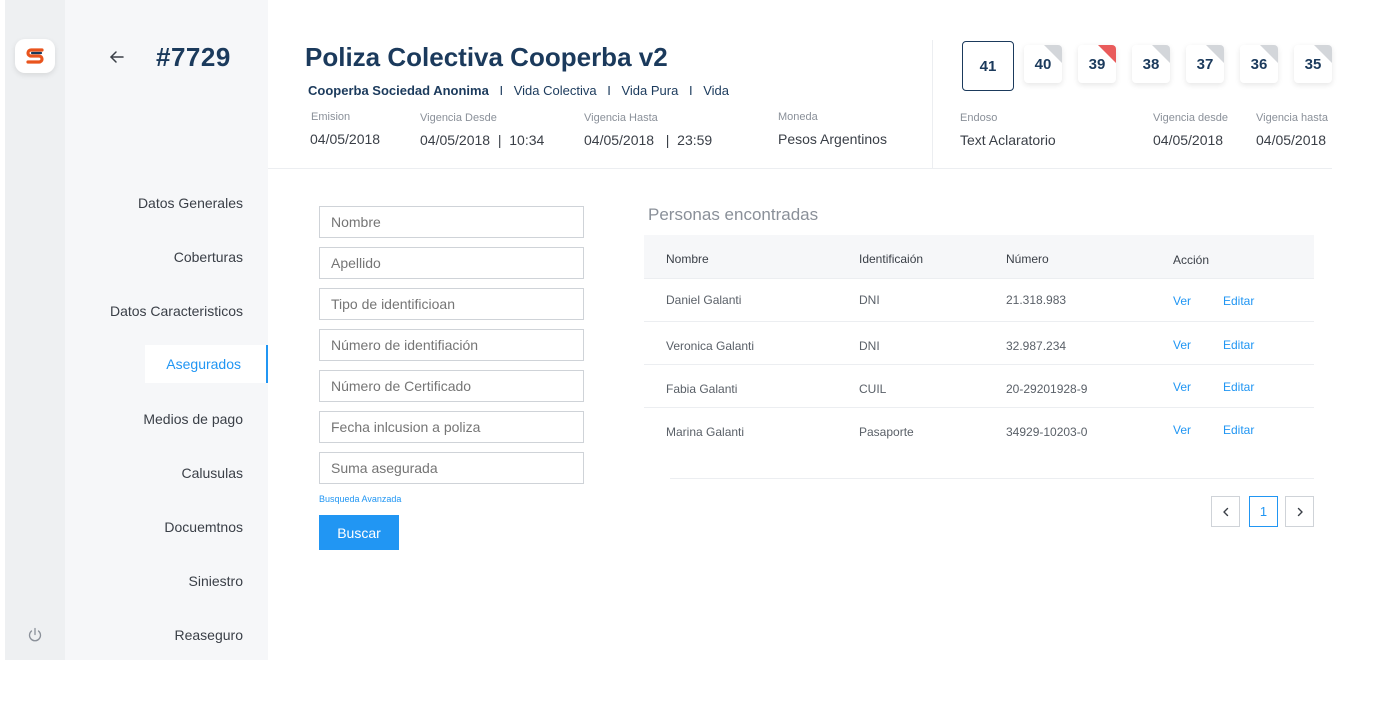  I want to click on column-header-numero: Número, so click(1027, 259).